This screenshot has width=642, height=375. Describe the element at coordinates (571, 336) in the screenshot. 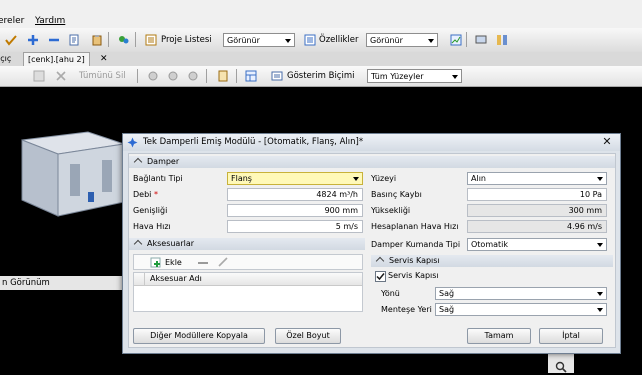

I see `cancel-button: İptal` at that location.